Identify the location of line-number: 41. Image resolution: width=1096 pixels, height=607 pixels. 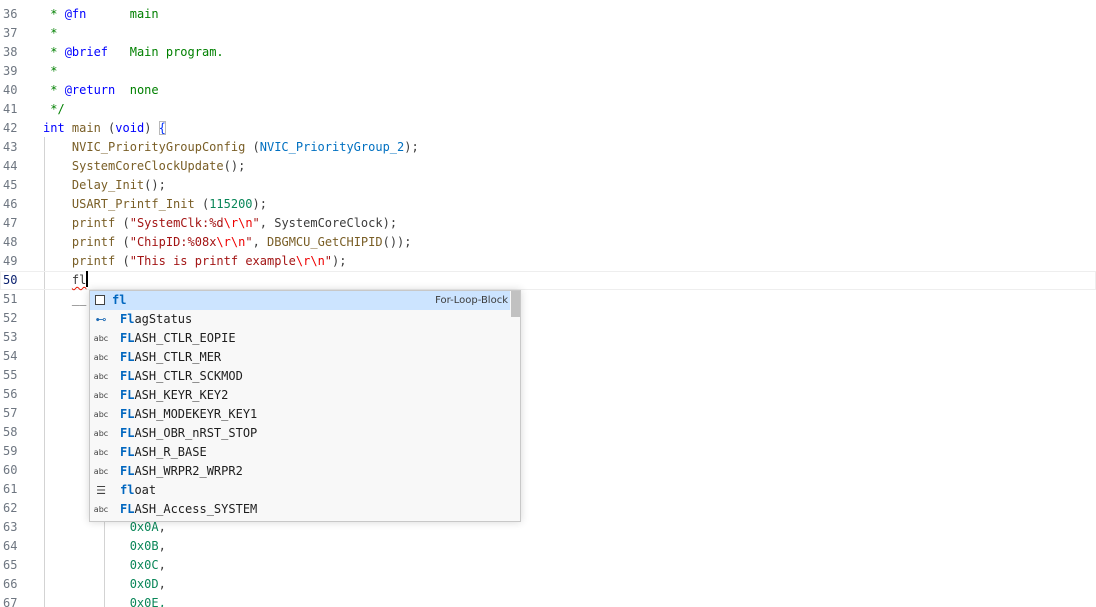
(10, 109).